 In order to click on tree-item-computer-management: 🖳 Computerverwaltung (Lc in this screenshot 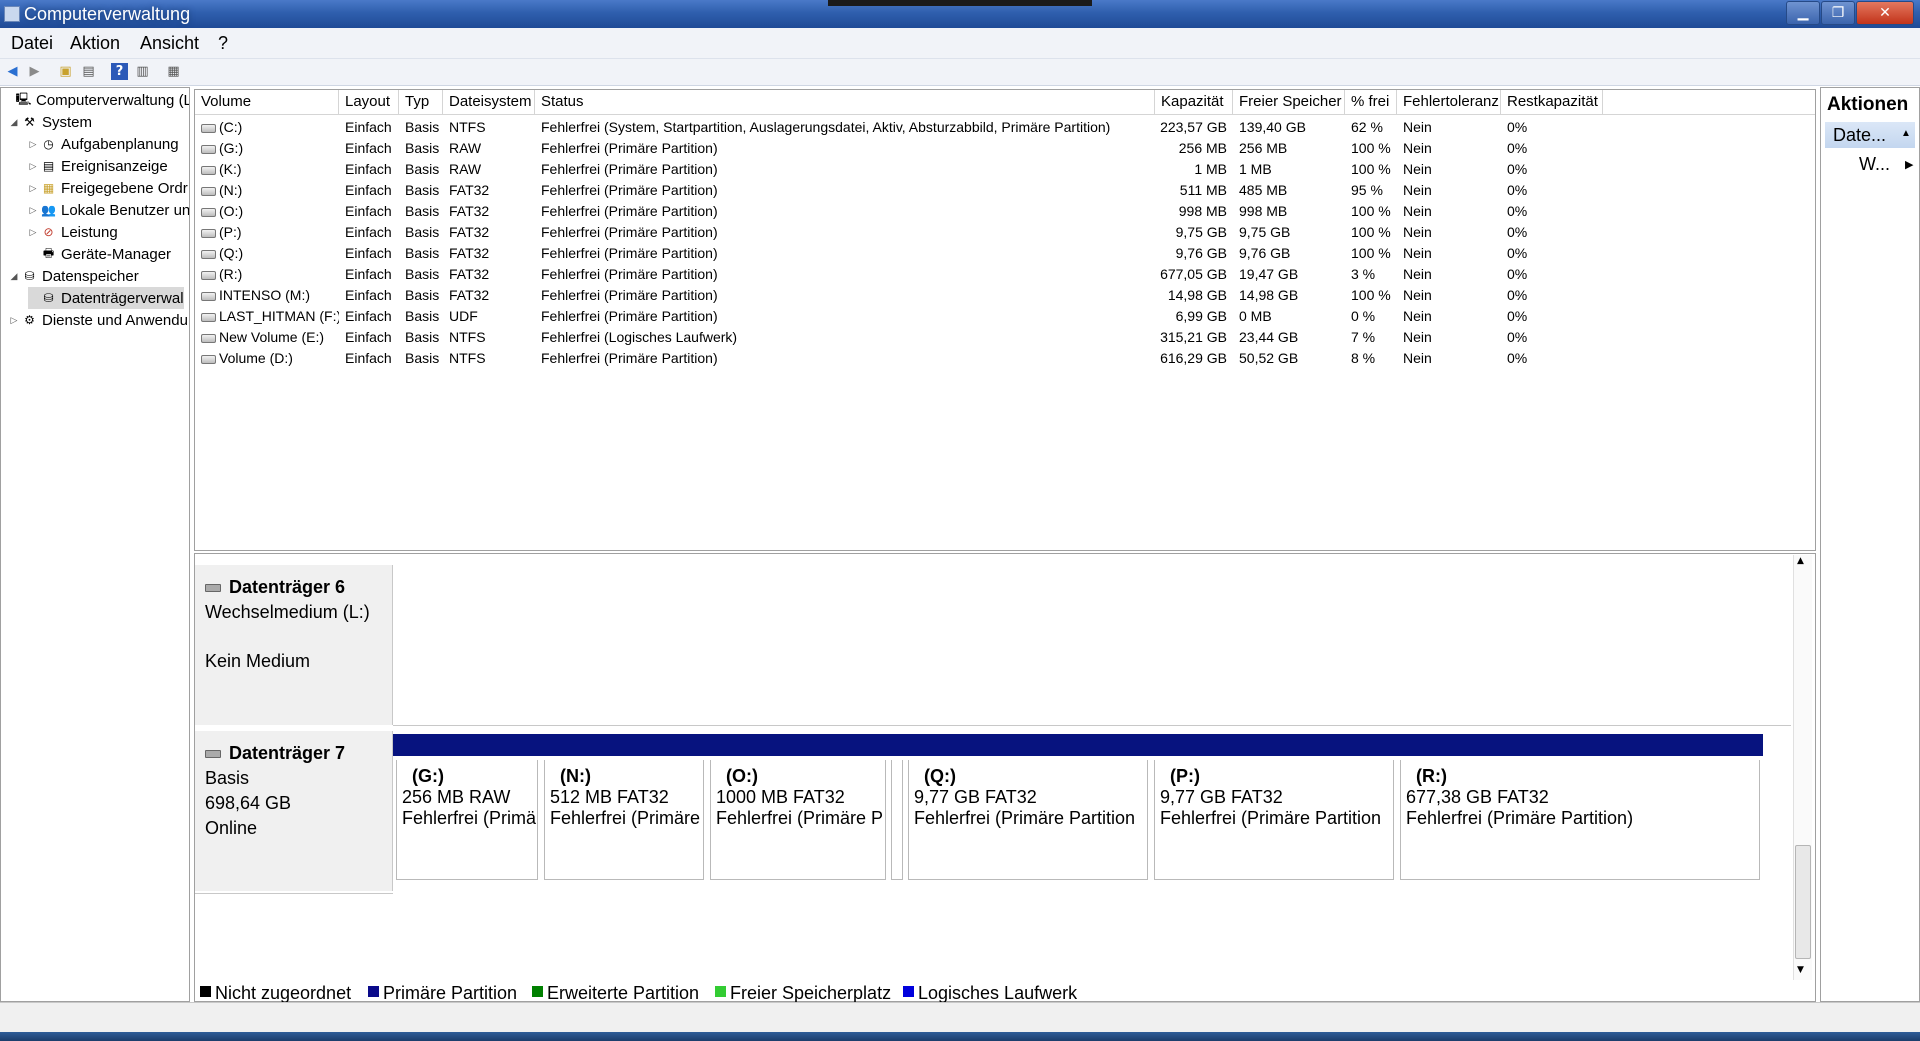, I will do `click(96, 100)`.